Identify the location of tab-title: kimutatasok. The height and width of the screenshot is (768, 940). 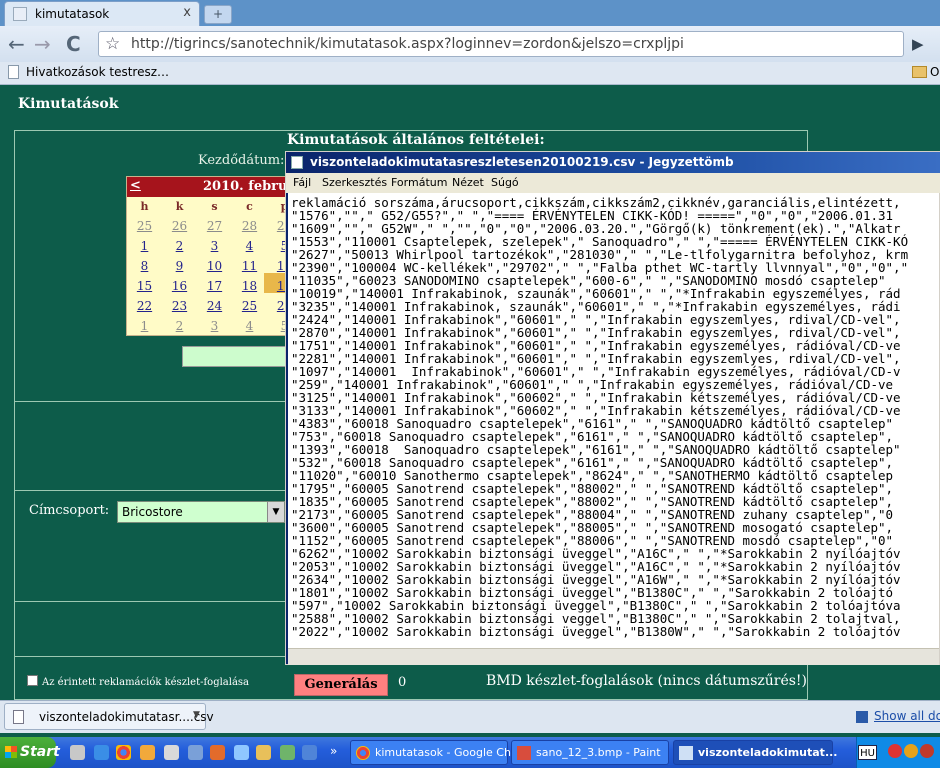
(72, 14).